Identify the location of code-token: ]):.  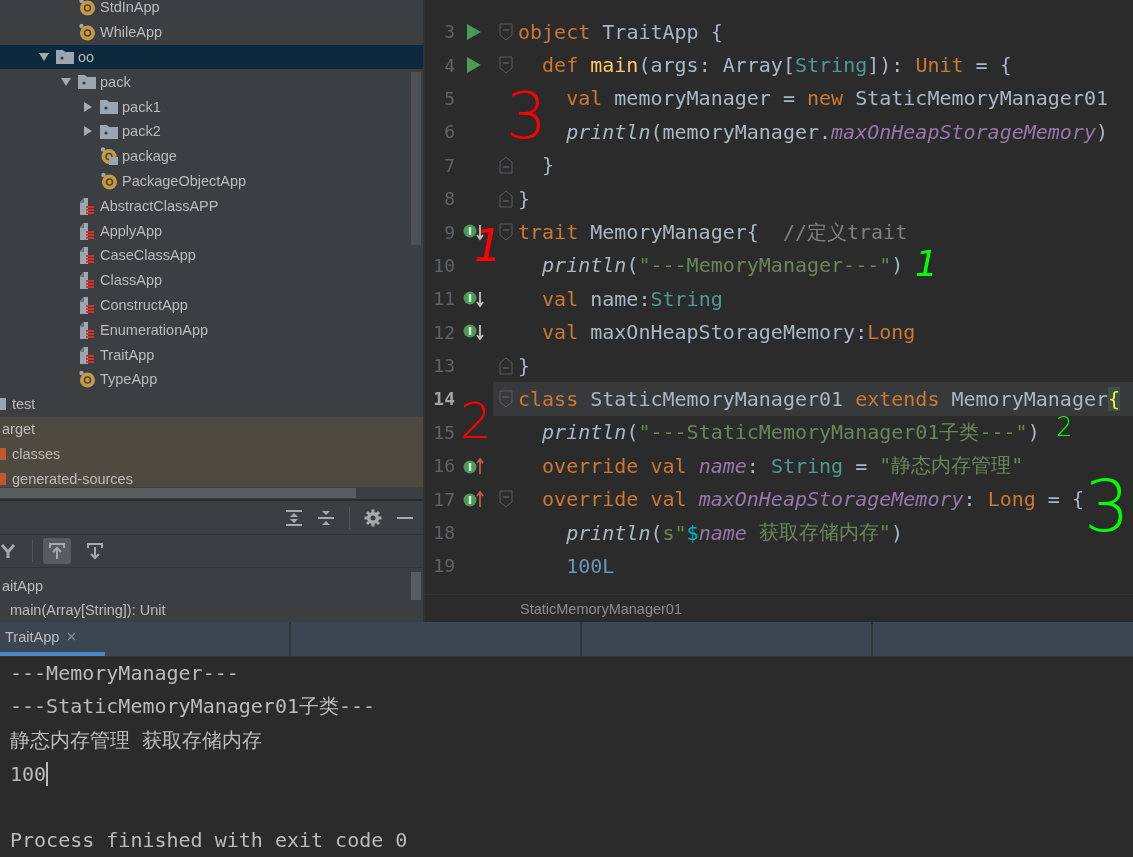
(886, 65).